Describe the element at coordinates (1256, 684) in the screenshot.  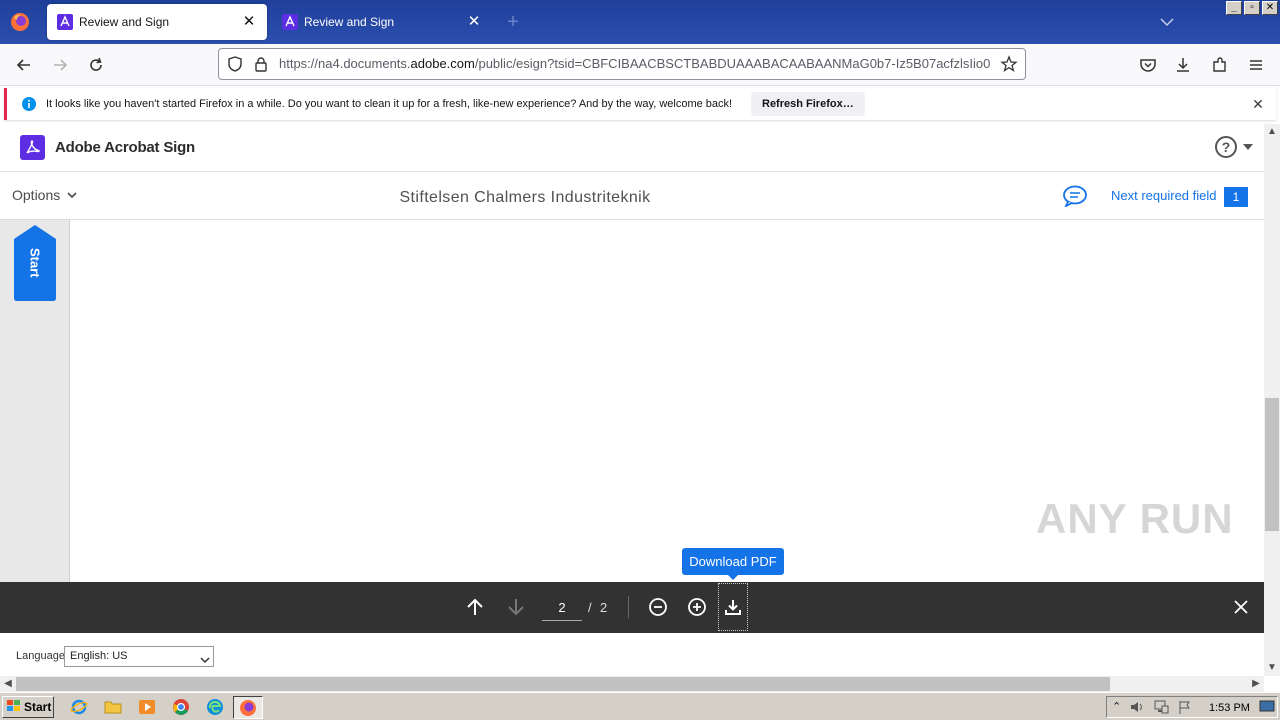
I see `scroll-right-icon: ▶` at that location.